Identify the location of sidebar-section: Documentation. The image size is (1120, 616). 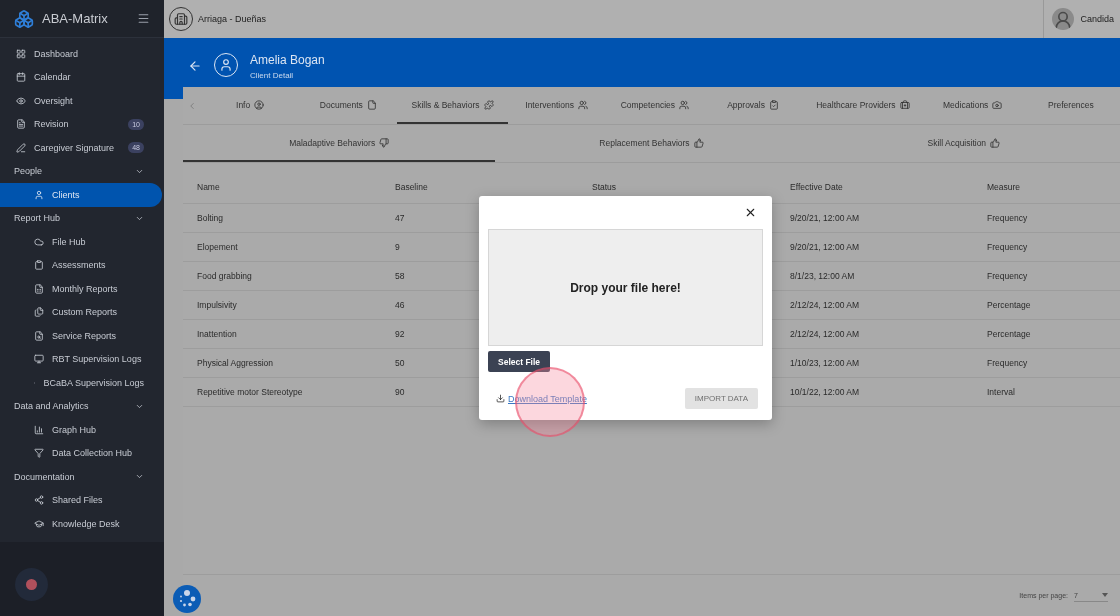
(82, 477).